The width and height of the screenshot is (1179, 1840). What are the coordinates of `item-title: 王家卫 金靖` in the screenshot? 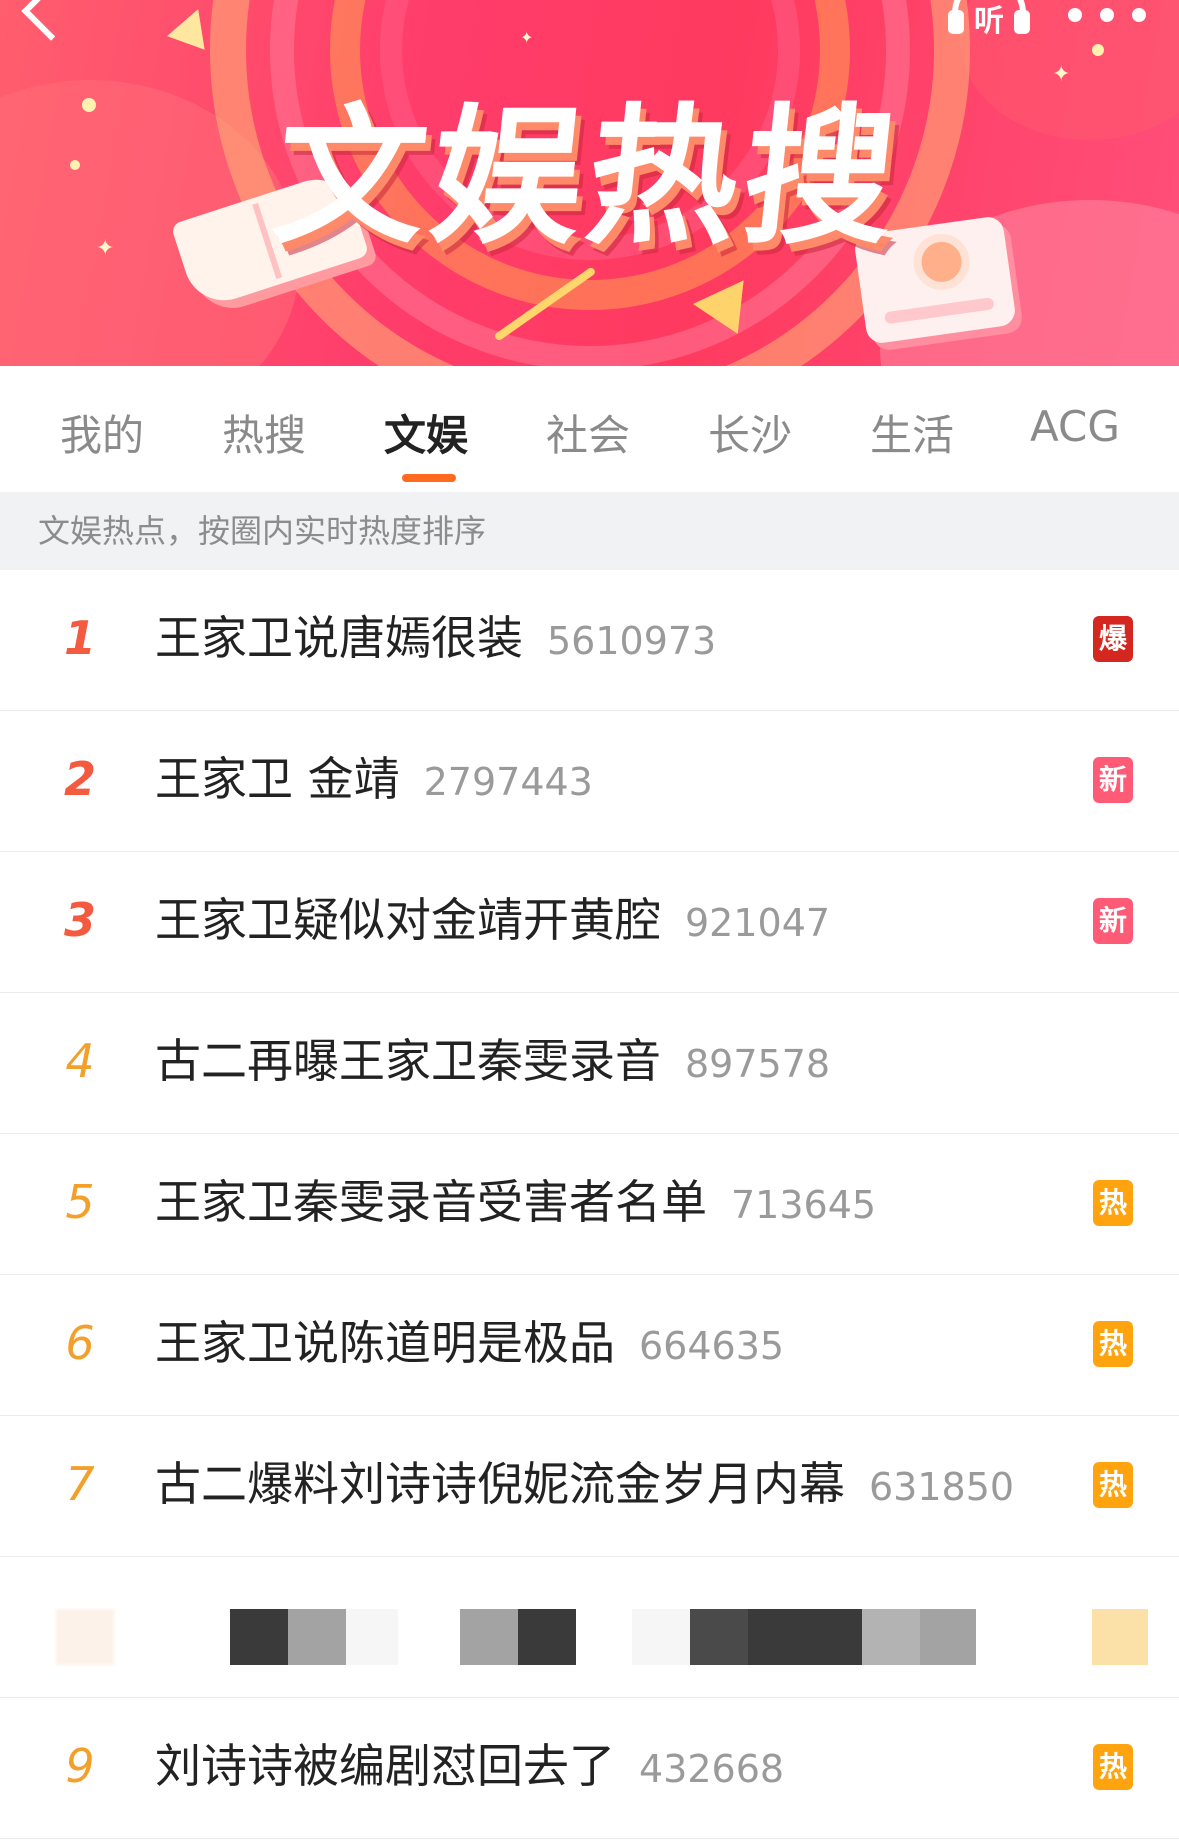 It's located at (277, 779).